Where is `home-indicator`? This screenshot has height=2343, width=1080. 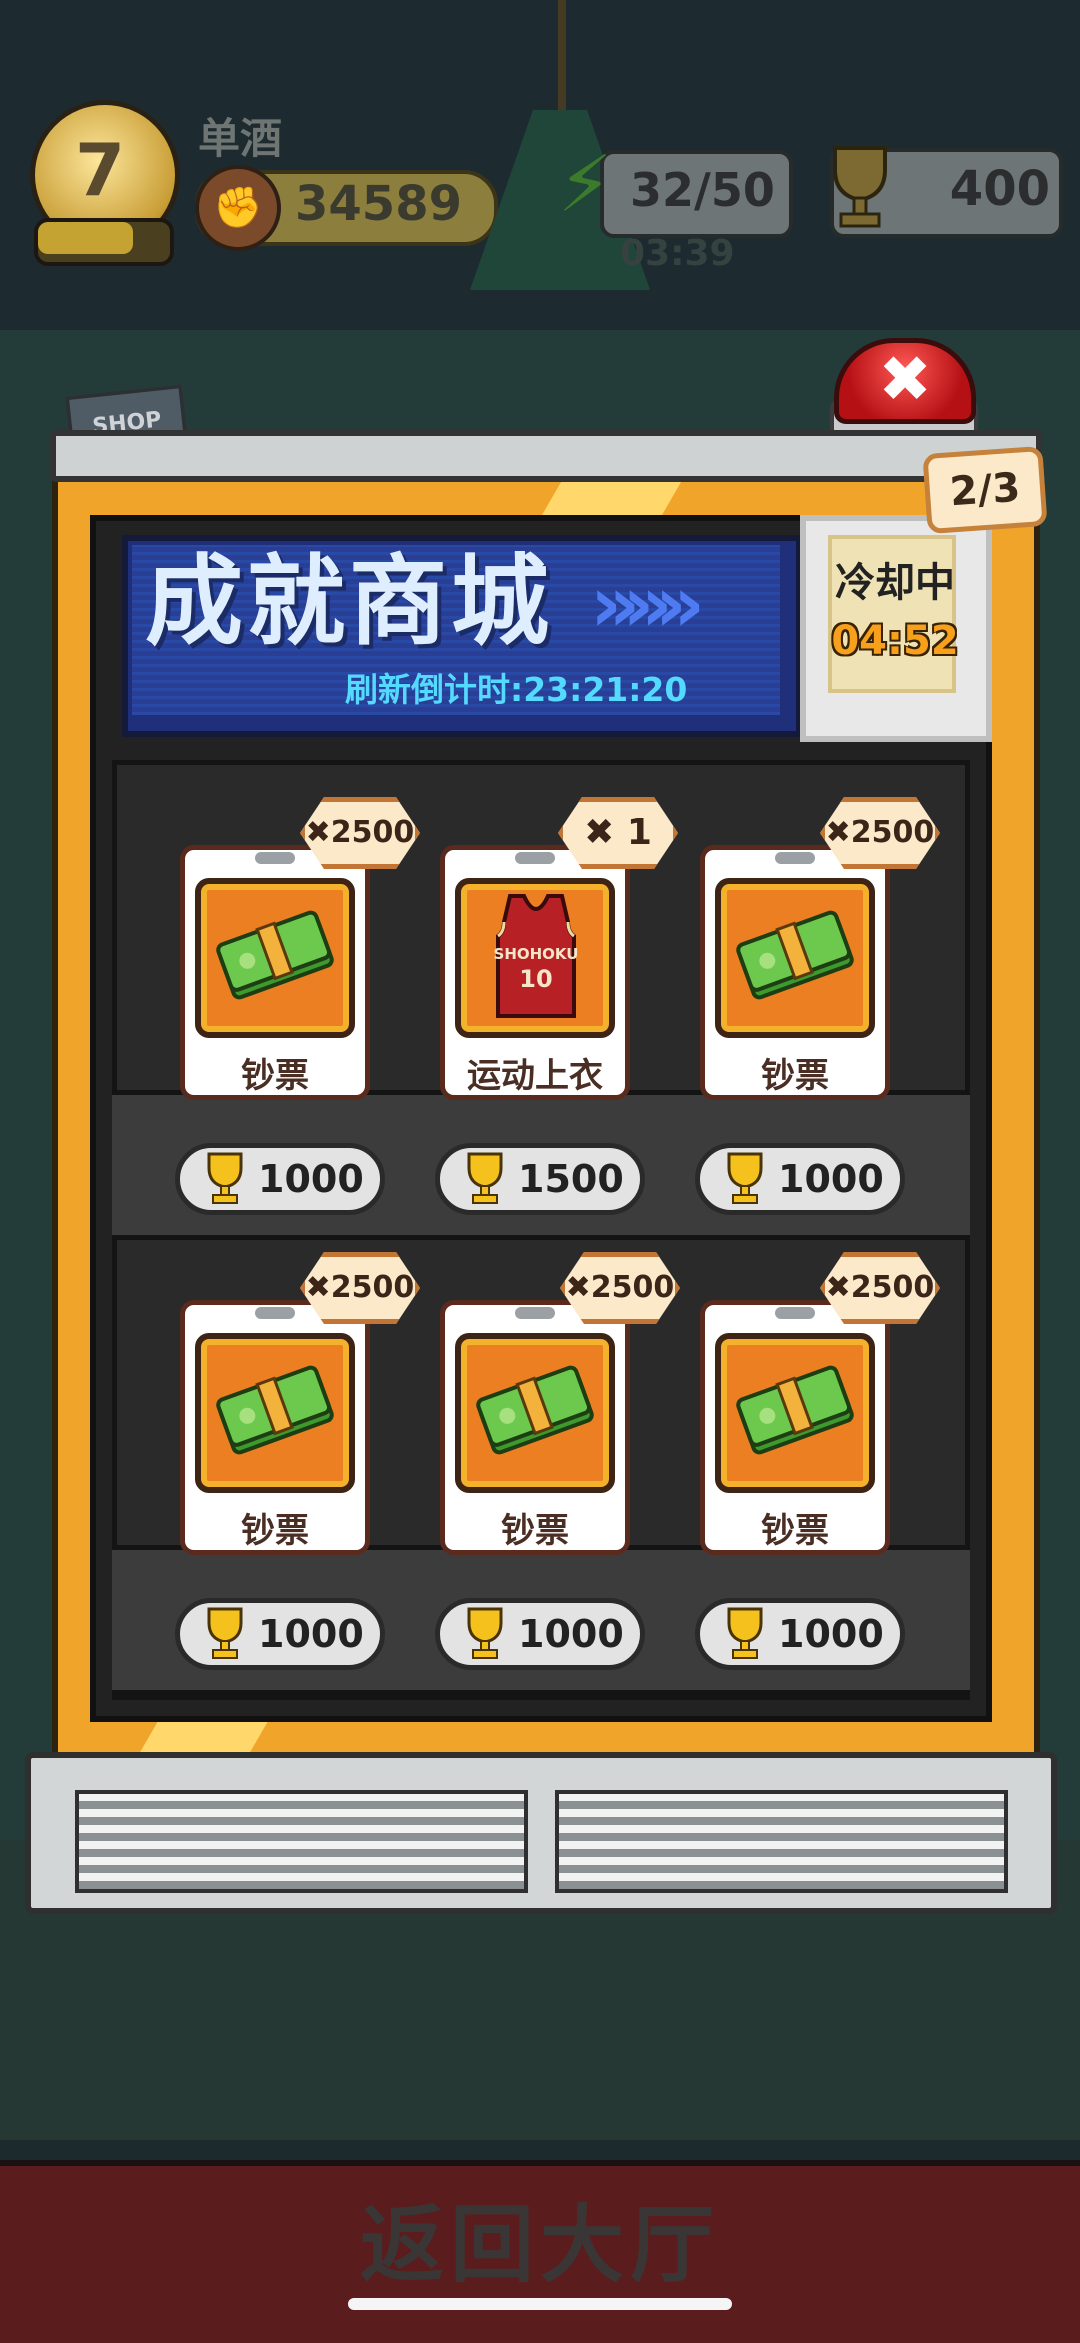 home-indicator is located at coordinates (540, 2304).